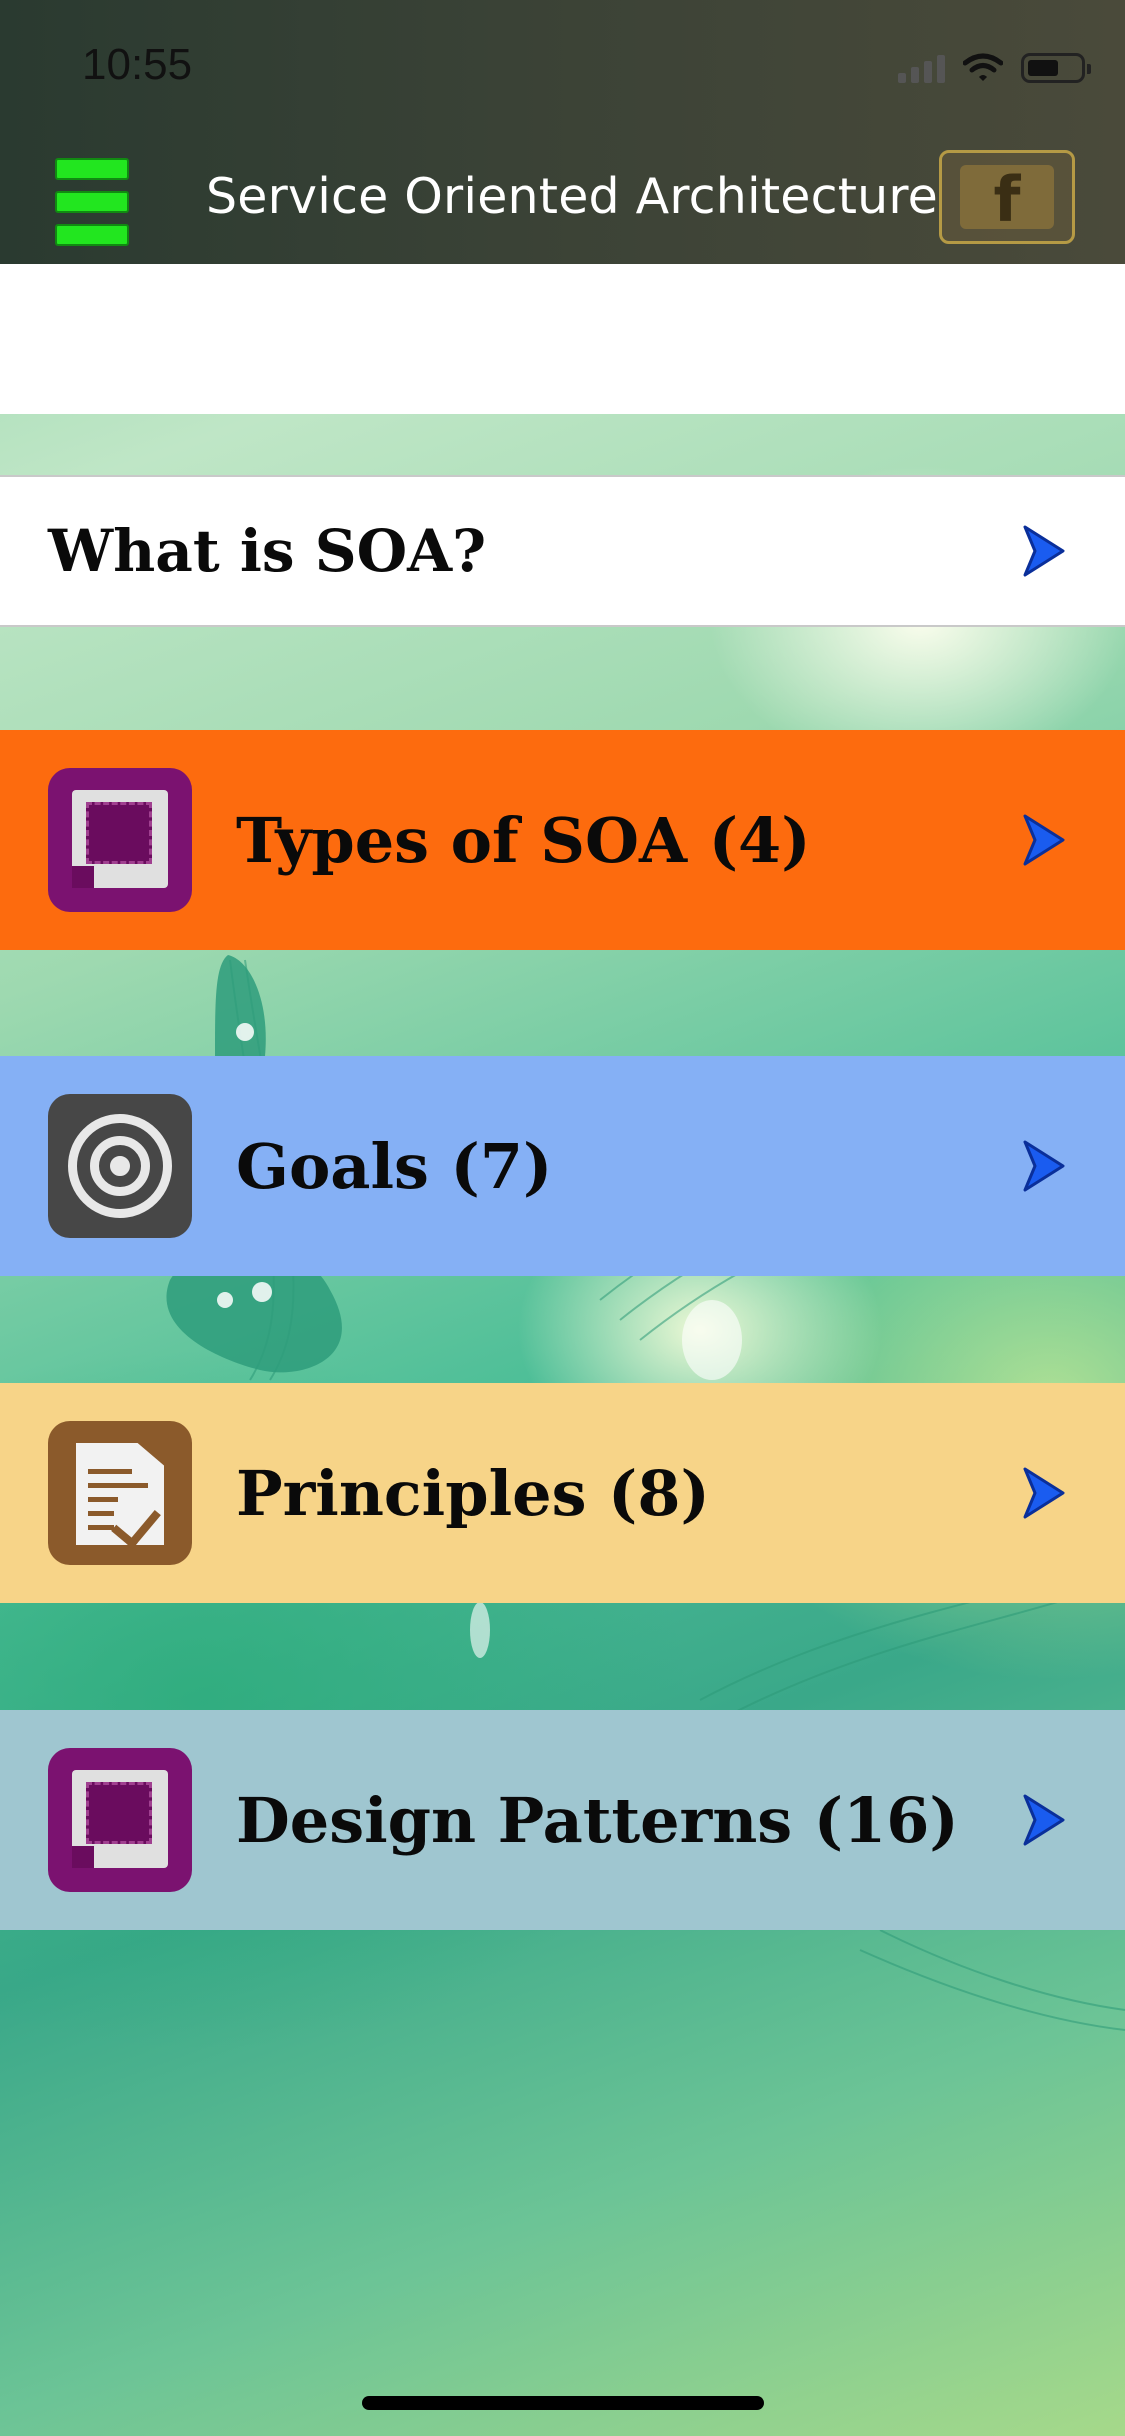  Describe the element at coordinates (572, 196) in the screenshot. I see `app-title: Service Oriented Architecture` at that location.